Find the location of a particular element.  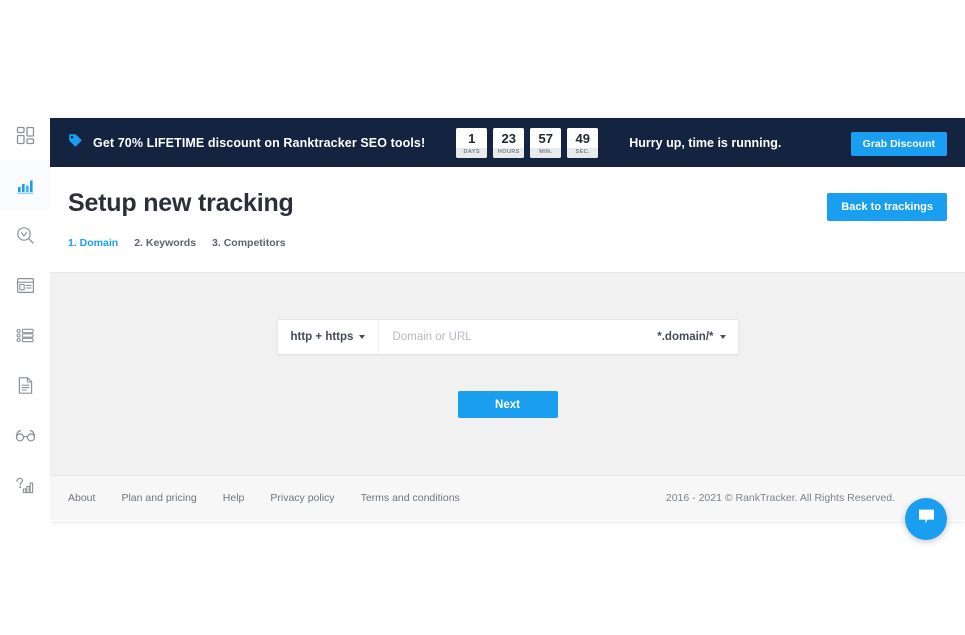

left-sidebar is located at coordinates (25, 317).